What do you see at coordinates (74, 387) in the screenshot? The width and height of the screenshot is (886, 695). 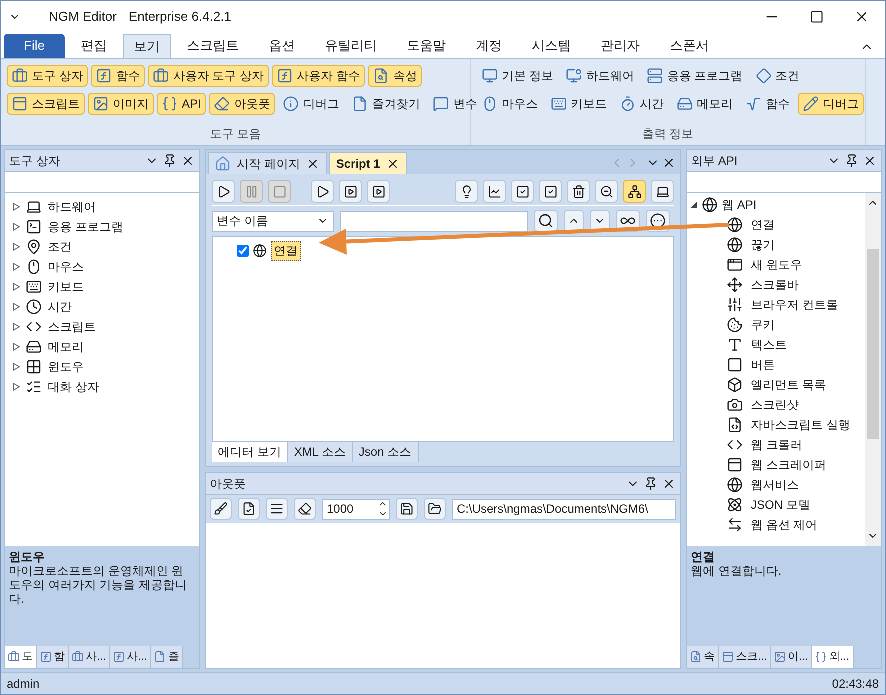 I see `tree-item: 대화 상자` at bounding box center [74, 387].